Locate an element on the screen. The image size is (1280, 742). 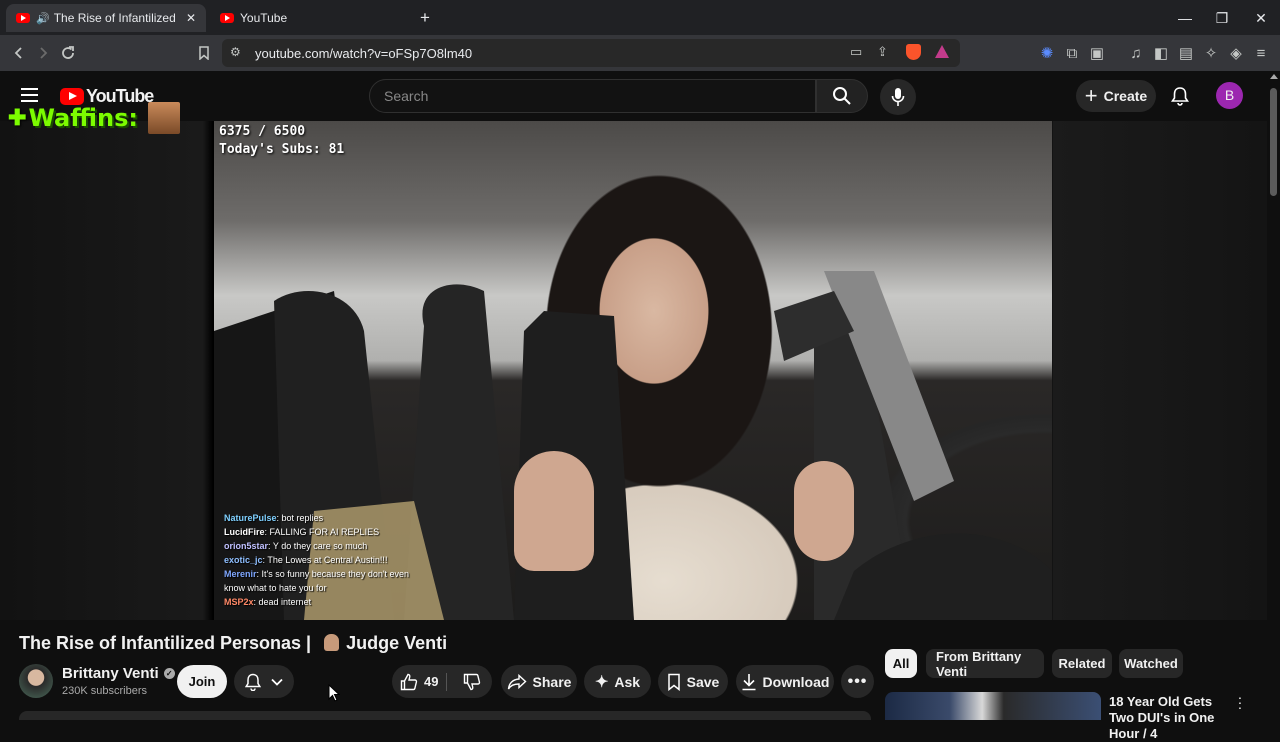
subscription-bell-button is located at coordinates (264, 681).